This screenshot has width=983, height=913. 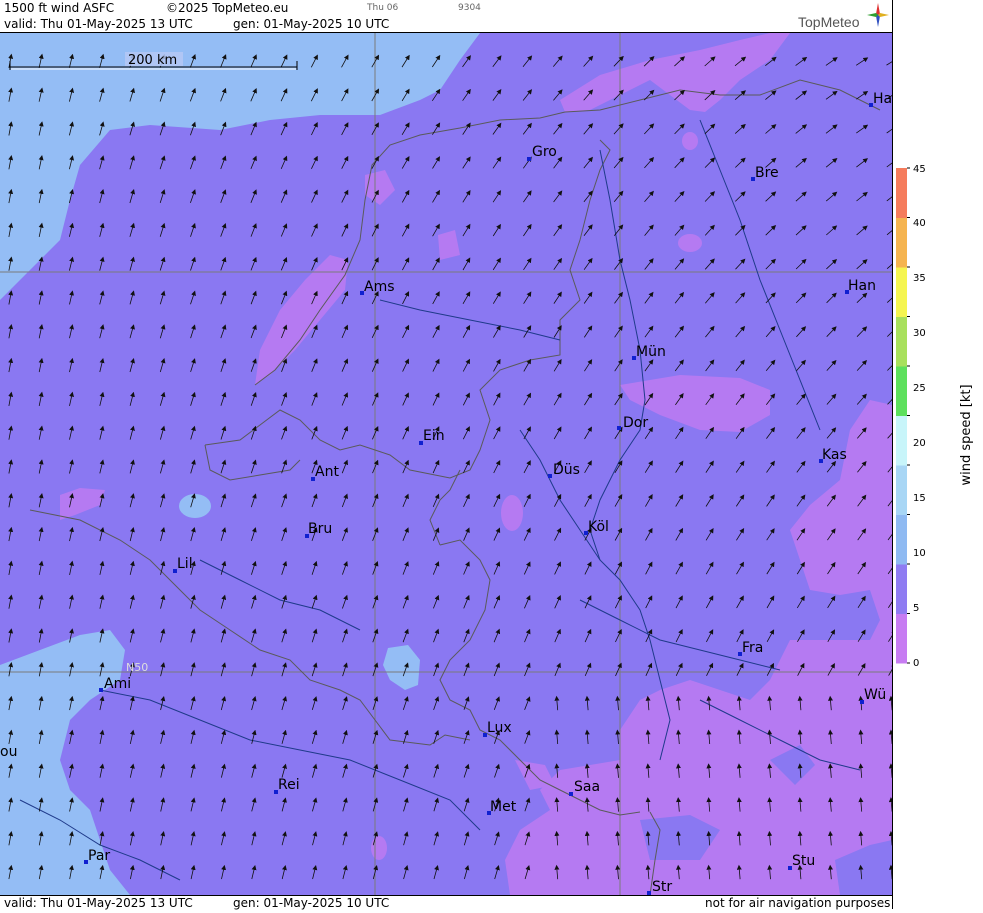 I want to click on city-label: Lux, so click(x=499, y=728).